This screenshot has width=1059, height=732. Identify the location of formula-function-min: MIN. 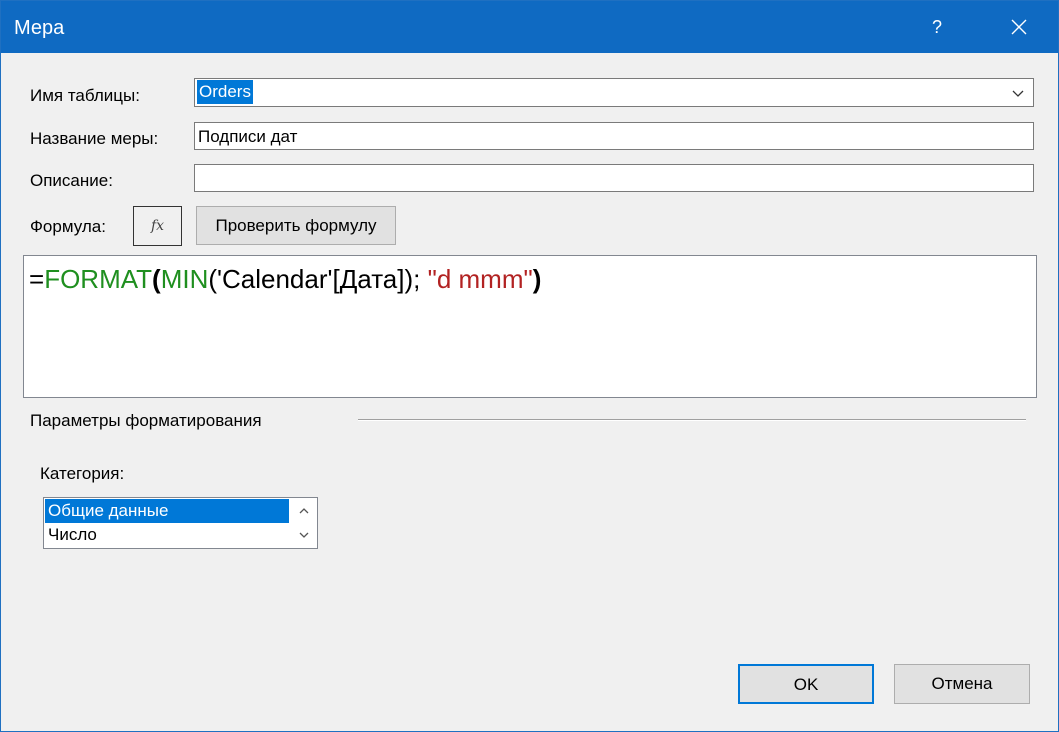
(184, 279).